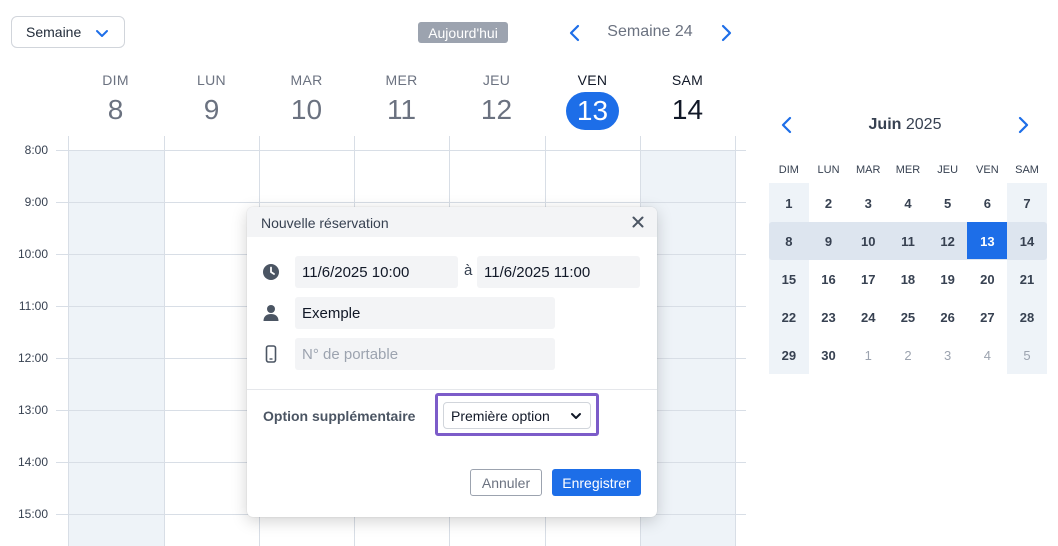 The width and height of the screenshot is (1058, 546). I want to click on time-label: 14:00, so click(32, 462).